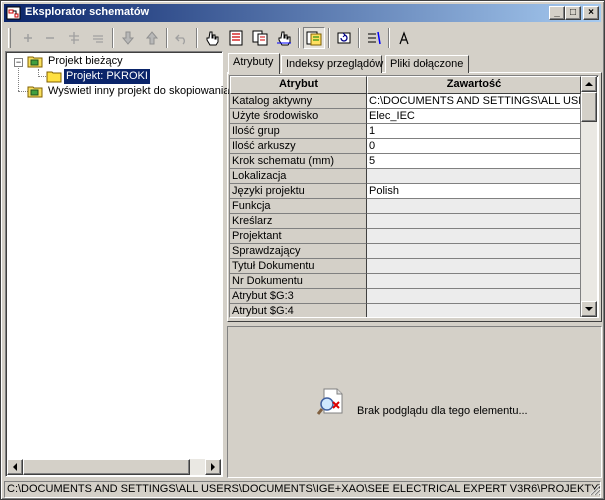 This screenshot has width=605, height=500. Describe the element at coordinates (114, 76) in the screenshot. I see `tree-node-project-pkroki: Projekt: PKROKI` at that location.